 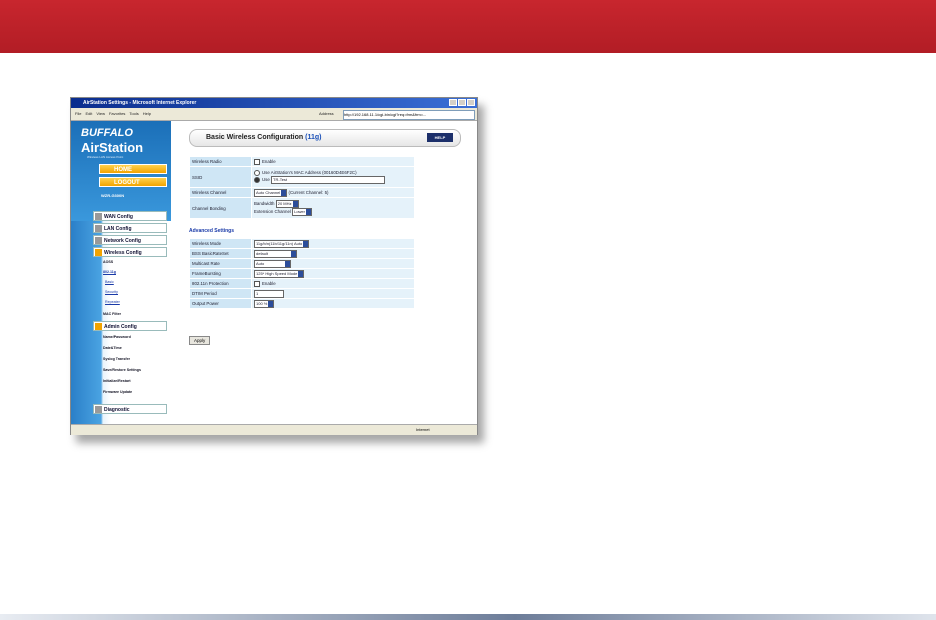 What do you see at coordinates (257, 283) in the screenshot?
I see `protection-checkbox` at bounding box center [257, 283].